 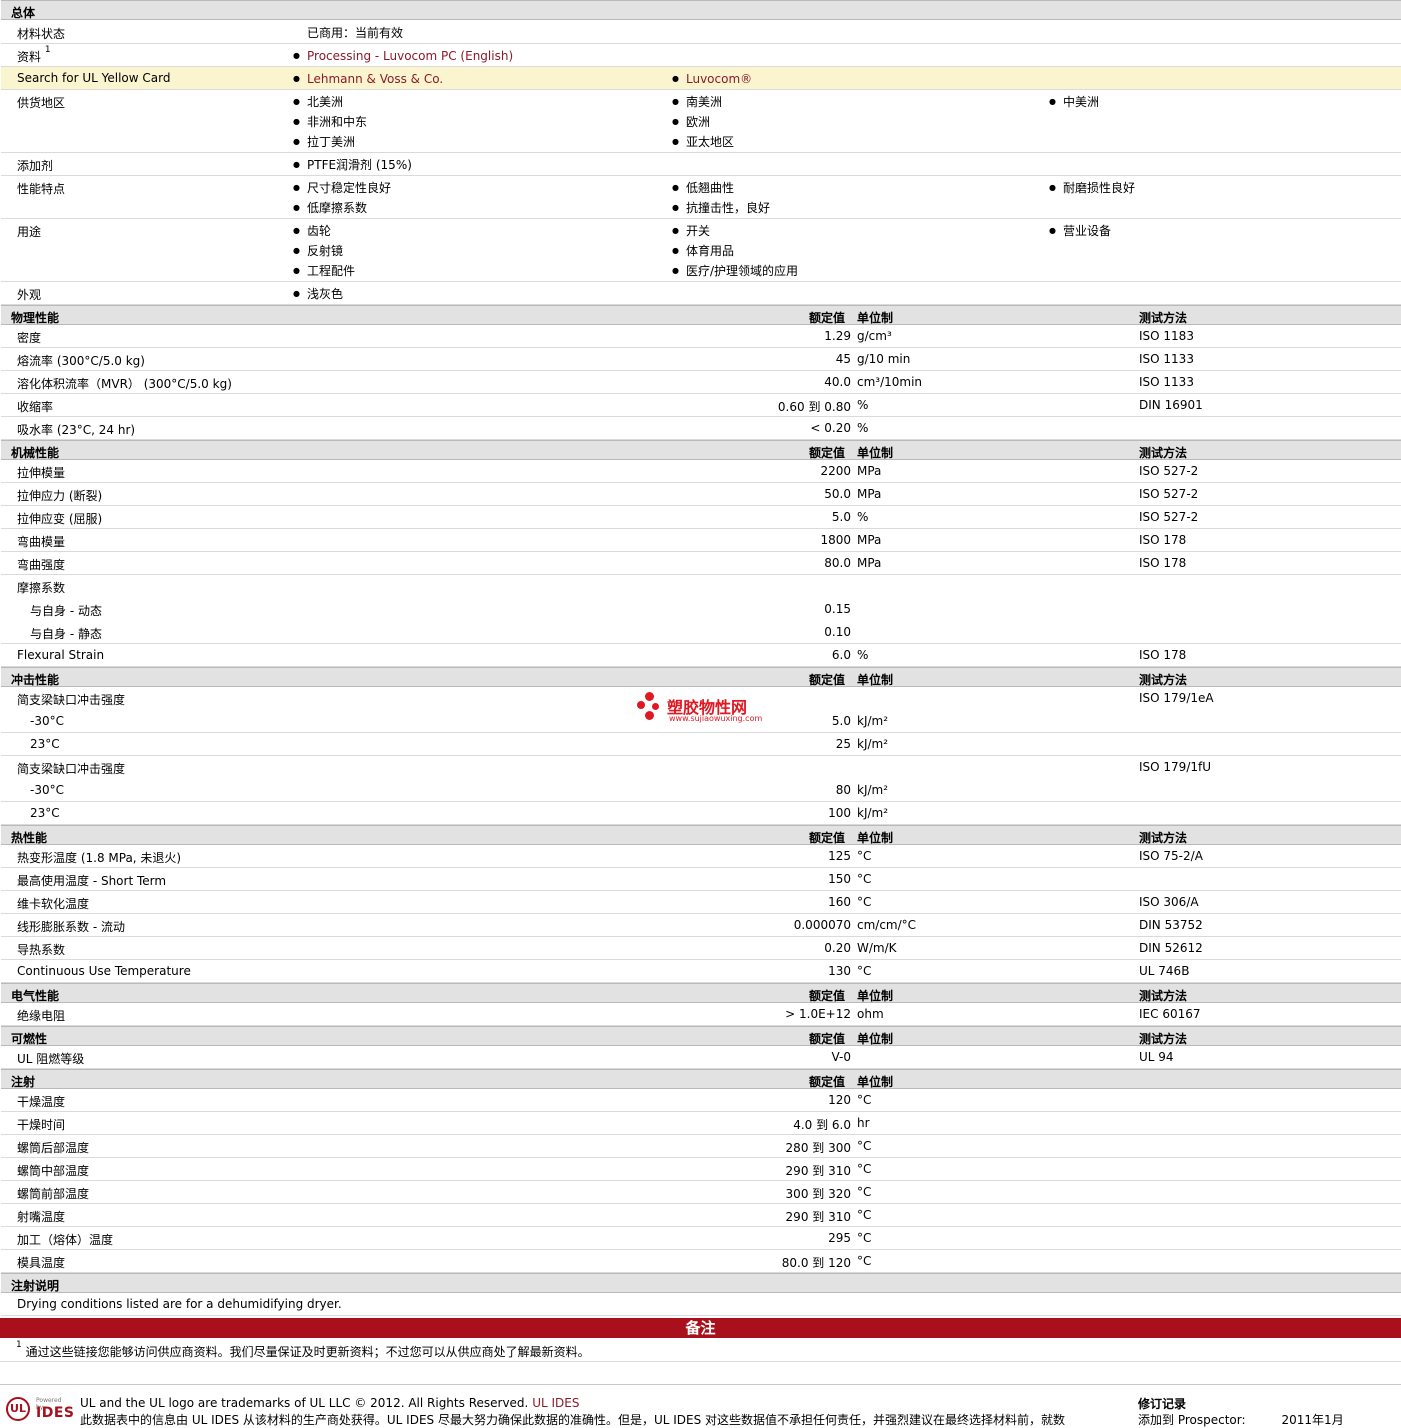 I want to click on property-row: 干燥温度 120 °C, so click(x=701, y=1100).